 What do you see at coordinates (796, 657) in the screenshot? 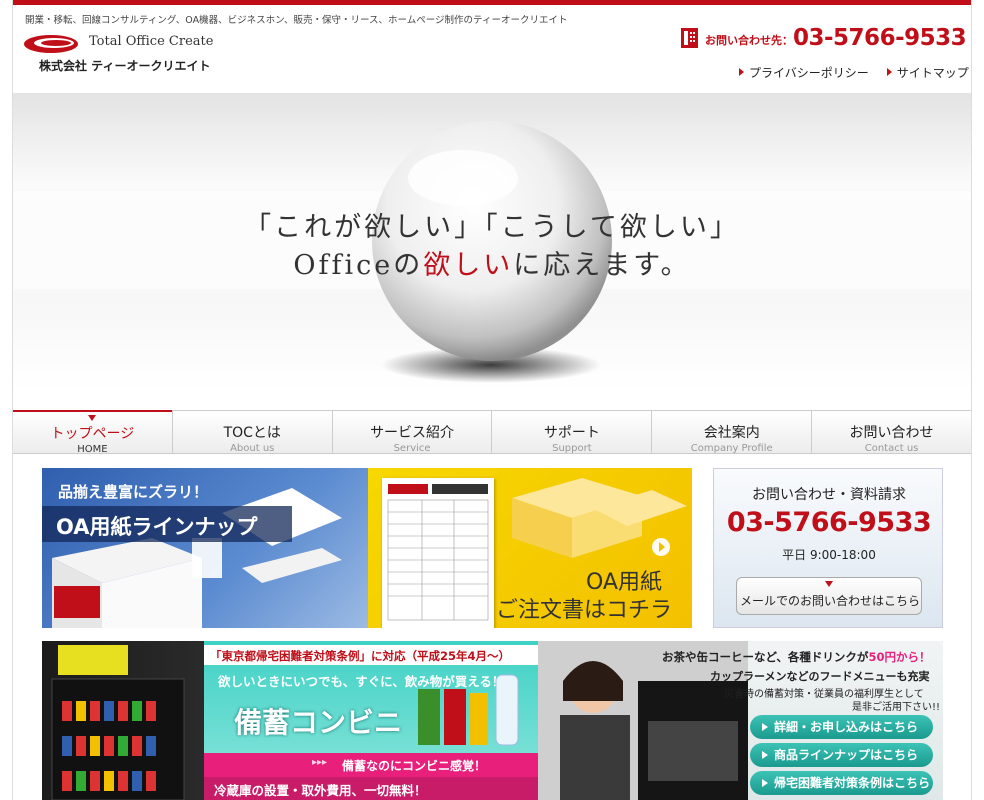
I see `bichiku-price-note: お茶や缶コーヒーなど、各種ドリンクが50円から！` at bounding box center [796, 657].